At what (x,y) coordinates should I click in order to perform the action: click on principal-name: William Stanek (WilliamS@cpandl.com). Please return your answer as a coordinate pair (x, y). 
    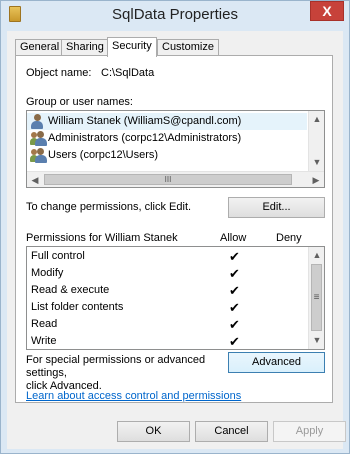
    Looking at the image, I should click on (145, 121).